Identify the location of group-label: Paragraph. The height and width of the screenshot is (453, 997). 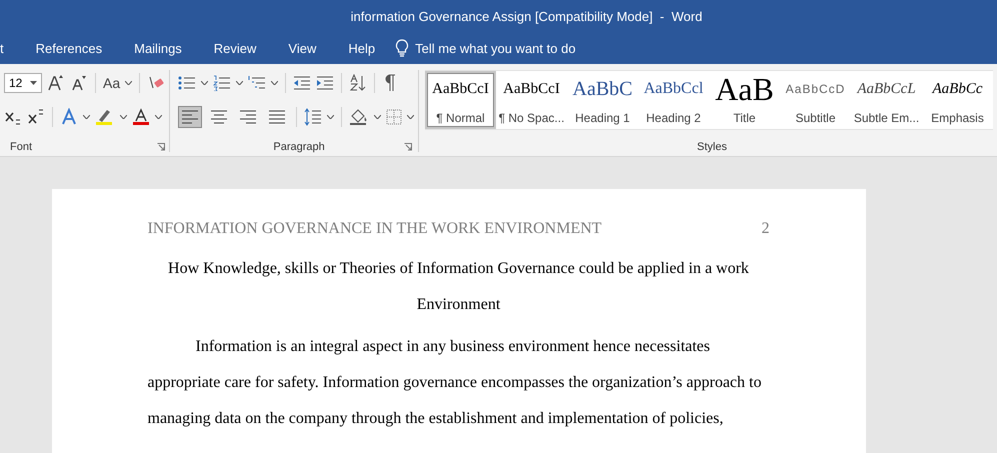
(299, 147).